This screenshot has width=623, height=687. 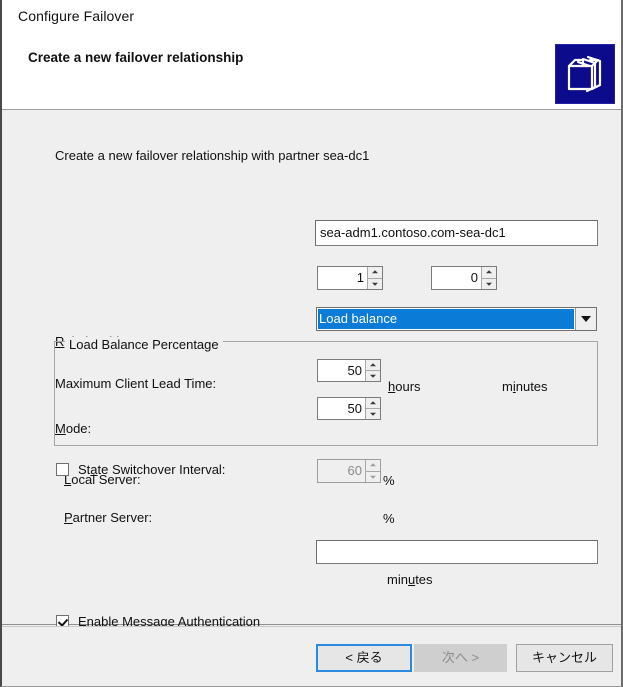 I want to click on state-switchover-stepper-buttons, so click(x=372, y=471).